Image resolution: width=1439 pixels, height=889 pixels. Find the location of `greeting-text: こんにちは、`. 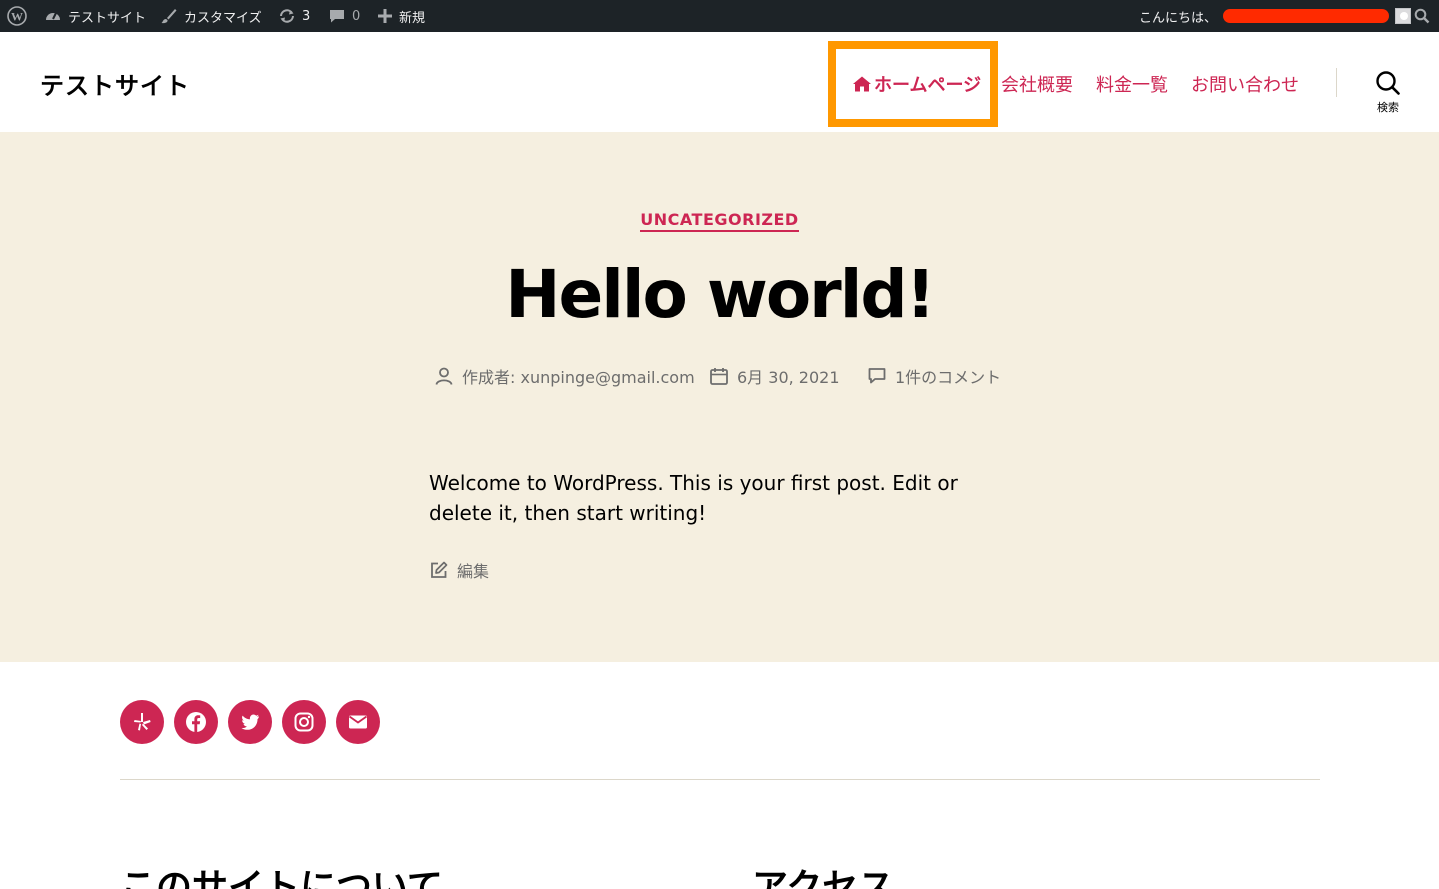

greeting-text: こんにちは、 is located at coordinates (1178, 18).